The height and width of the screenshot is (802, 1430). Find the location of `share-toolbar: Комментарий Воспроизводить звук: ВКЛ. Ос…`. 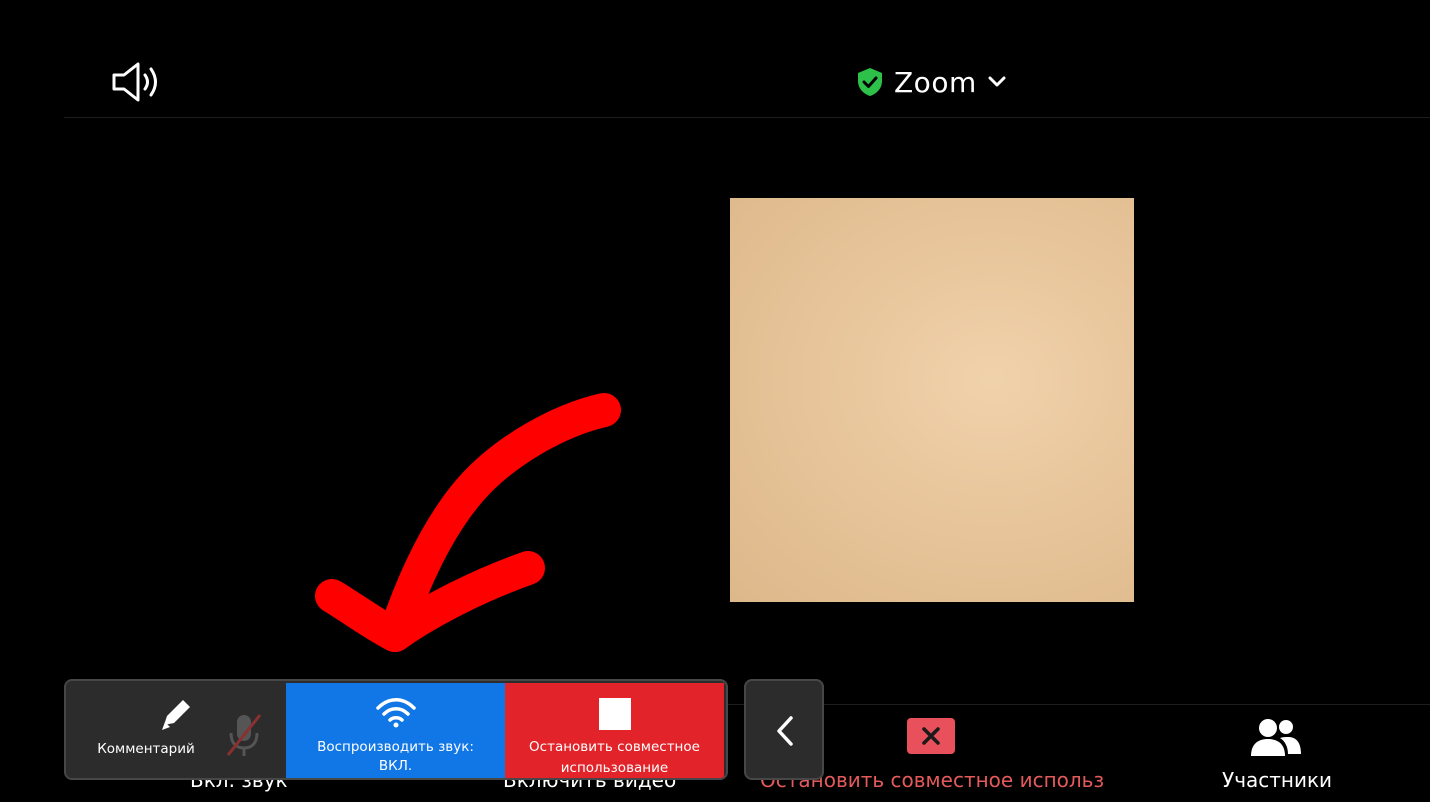

share-toolbar: Комментарий Воспроизводить звук: ВКЛ. Ос… is located at coordinates (396, 729).